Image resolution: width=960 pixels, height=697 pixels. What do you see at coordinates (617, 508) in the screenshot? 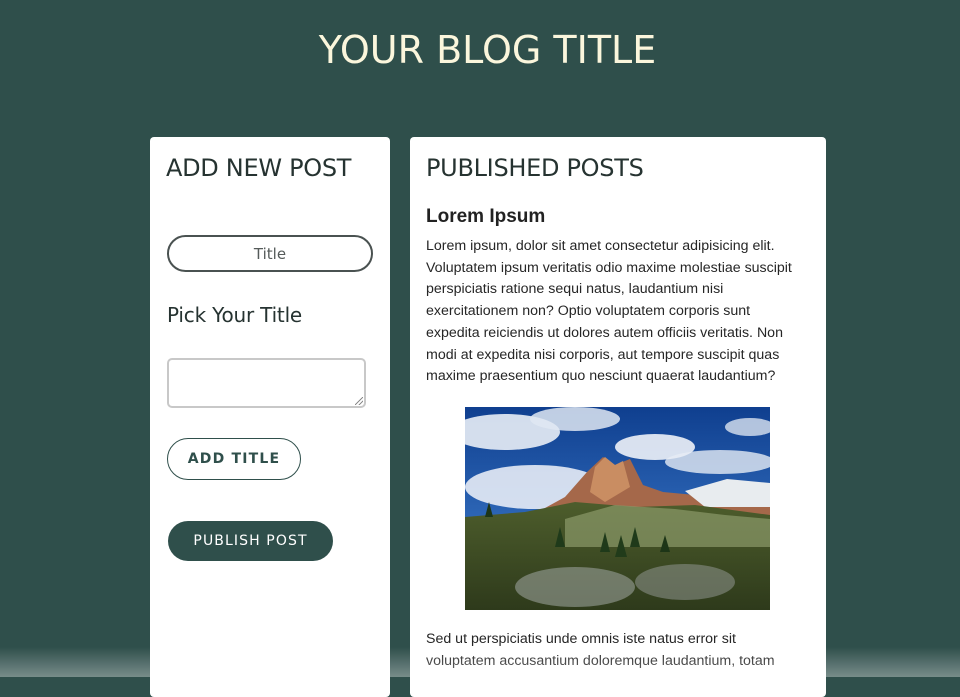
I see `post-image` at bounding box center [617, 508].